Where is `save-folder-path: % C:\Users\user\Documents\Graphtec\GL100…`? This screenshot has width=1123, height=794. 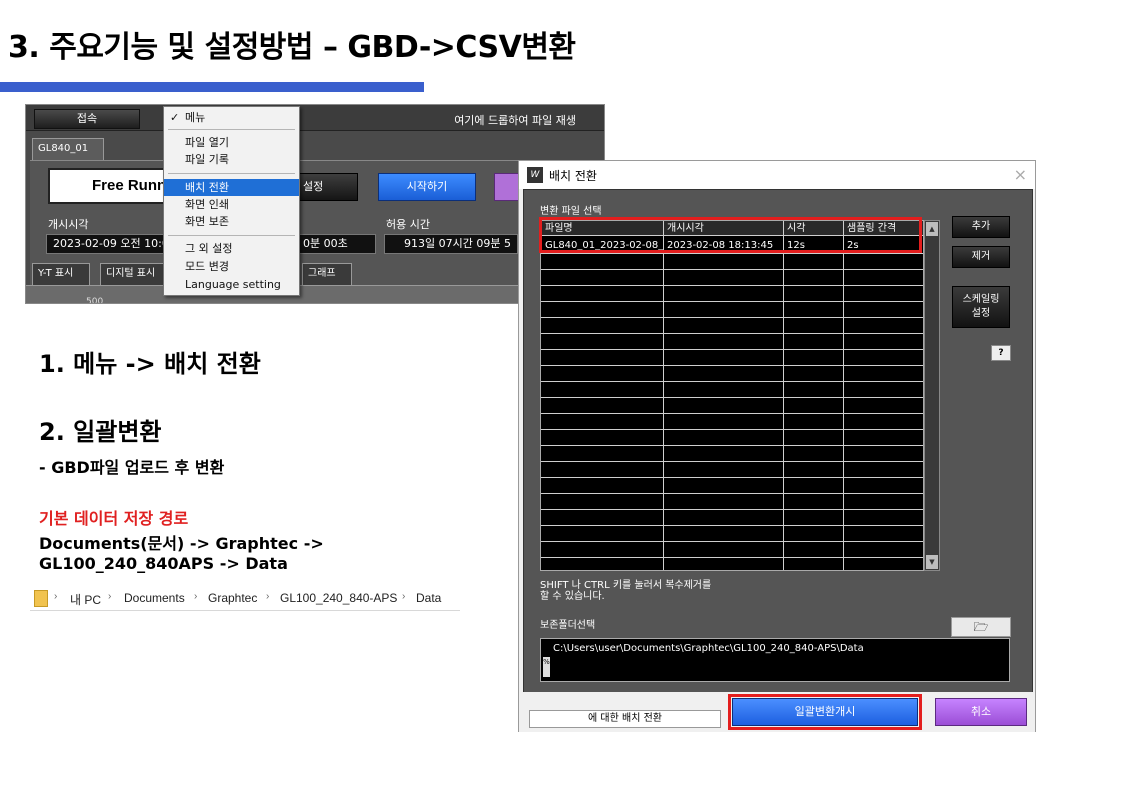
save-folder-path: % C:\Users\user\Documents\Graphtec\GL100… is located at coordinates (775, 660).